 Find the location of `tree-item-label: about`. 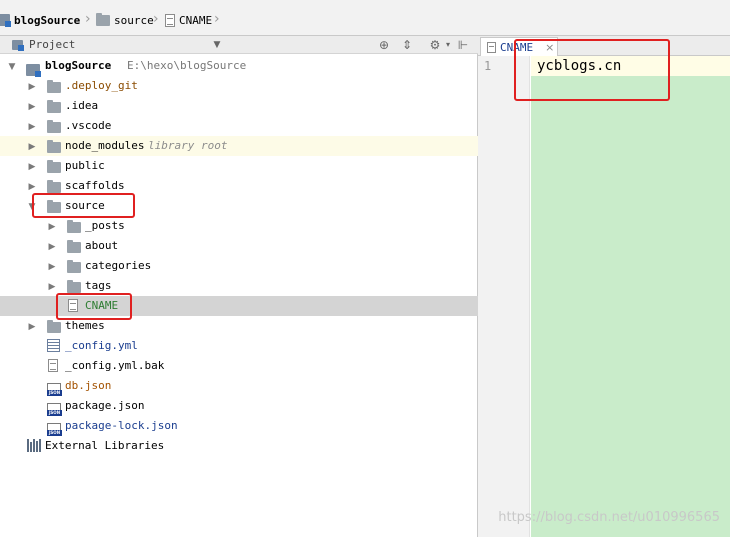

tree-item-label: about is located at coordinates (102, 245).